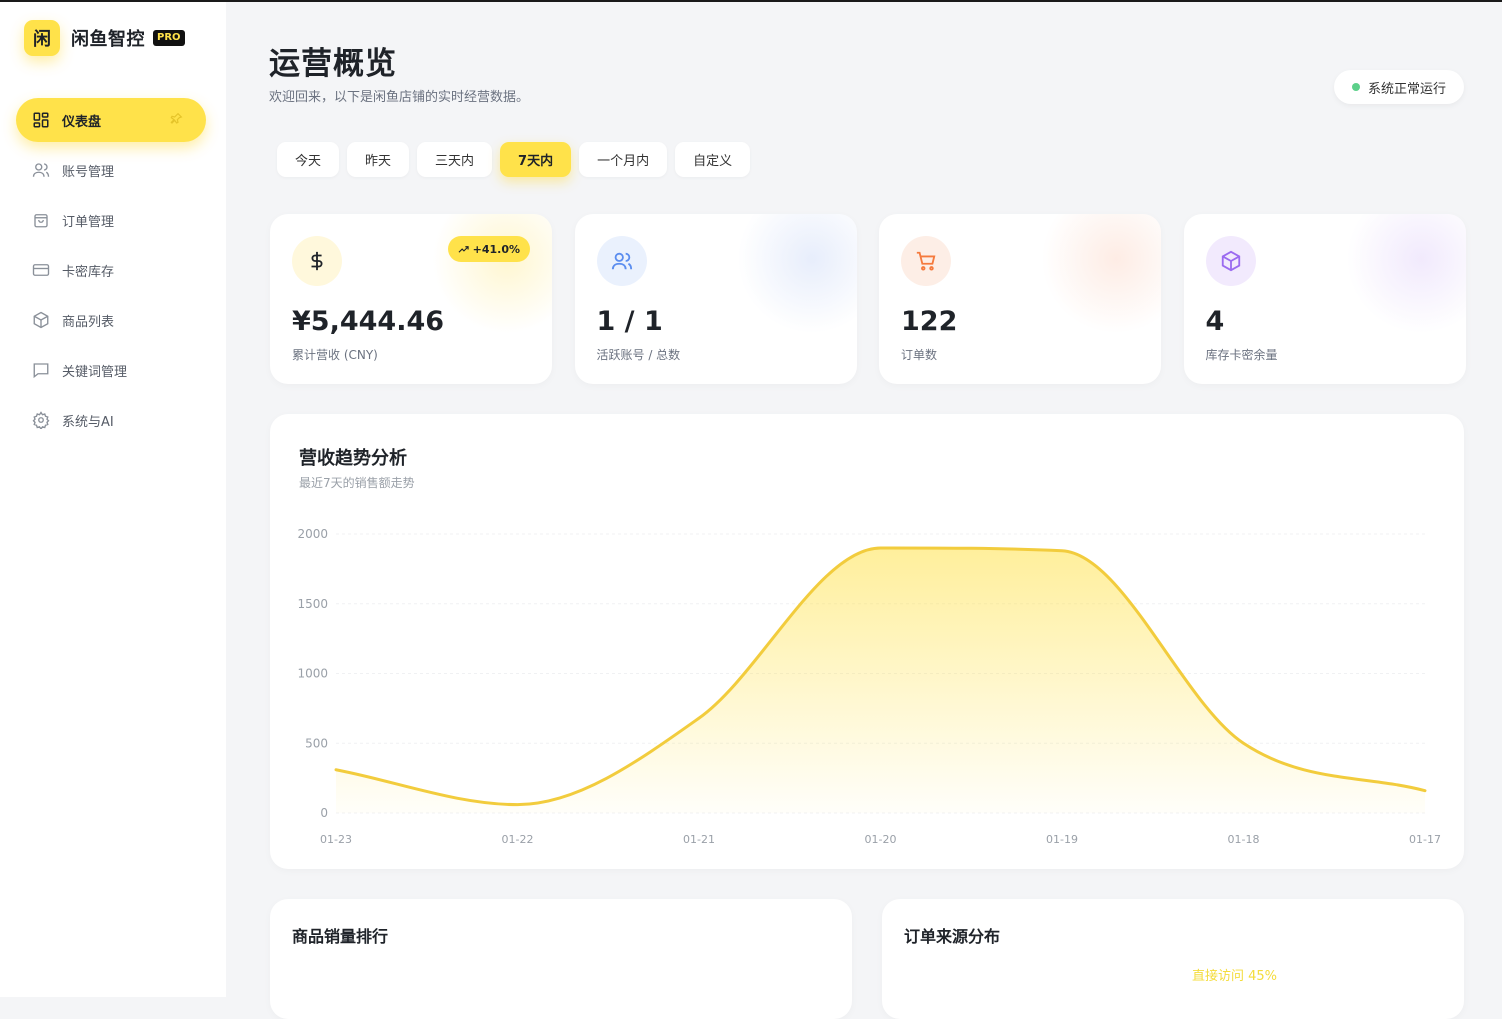  I want to click on tab-seven-days: 7天内, so click(536, 159).